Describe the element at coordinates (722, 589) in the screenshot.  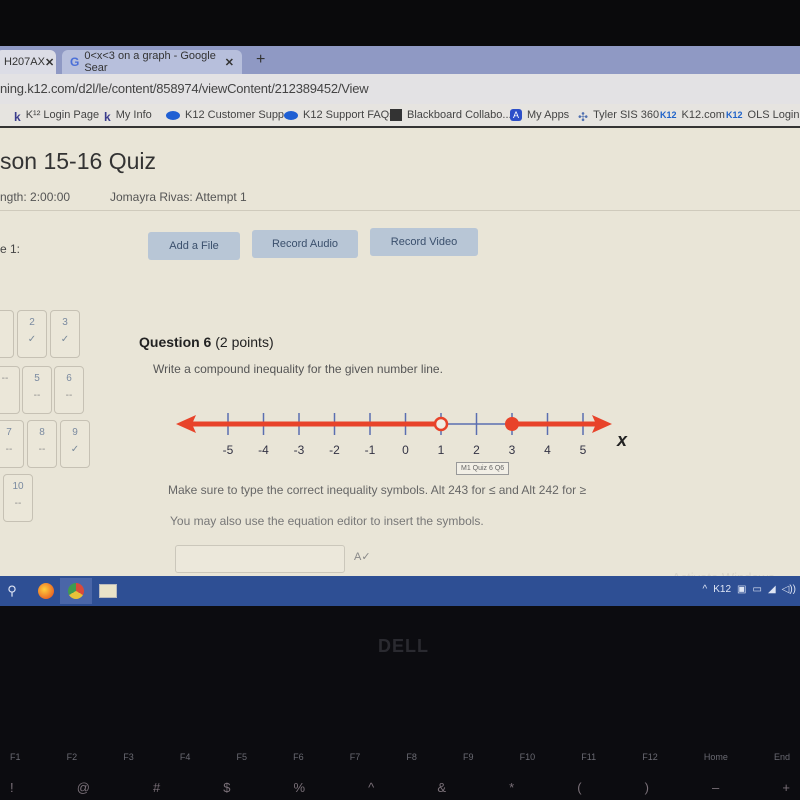
I see `k12-tray-icon: K12` at that location.